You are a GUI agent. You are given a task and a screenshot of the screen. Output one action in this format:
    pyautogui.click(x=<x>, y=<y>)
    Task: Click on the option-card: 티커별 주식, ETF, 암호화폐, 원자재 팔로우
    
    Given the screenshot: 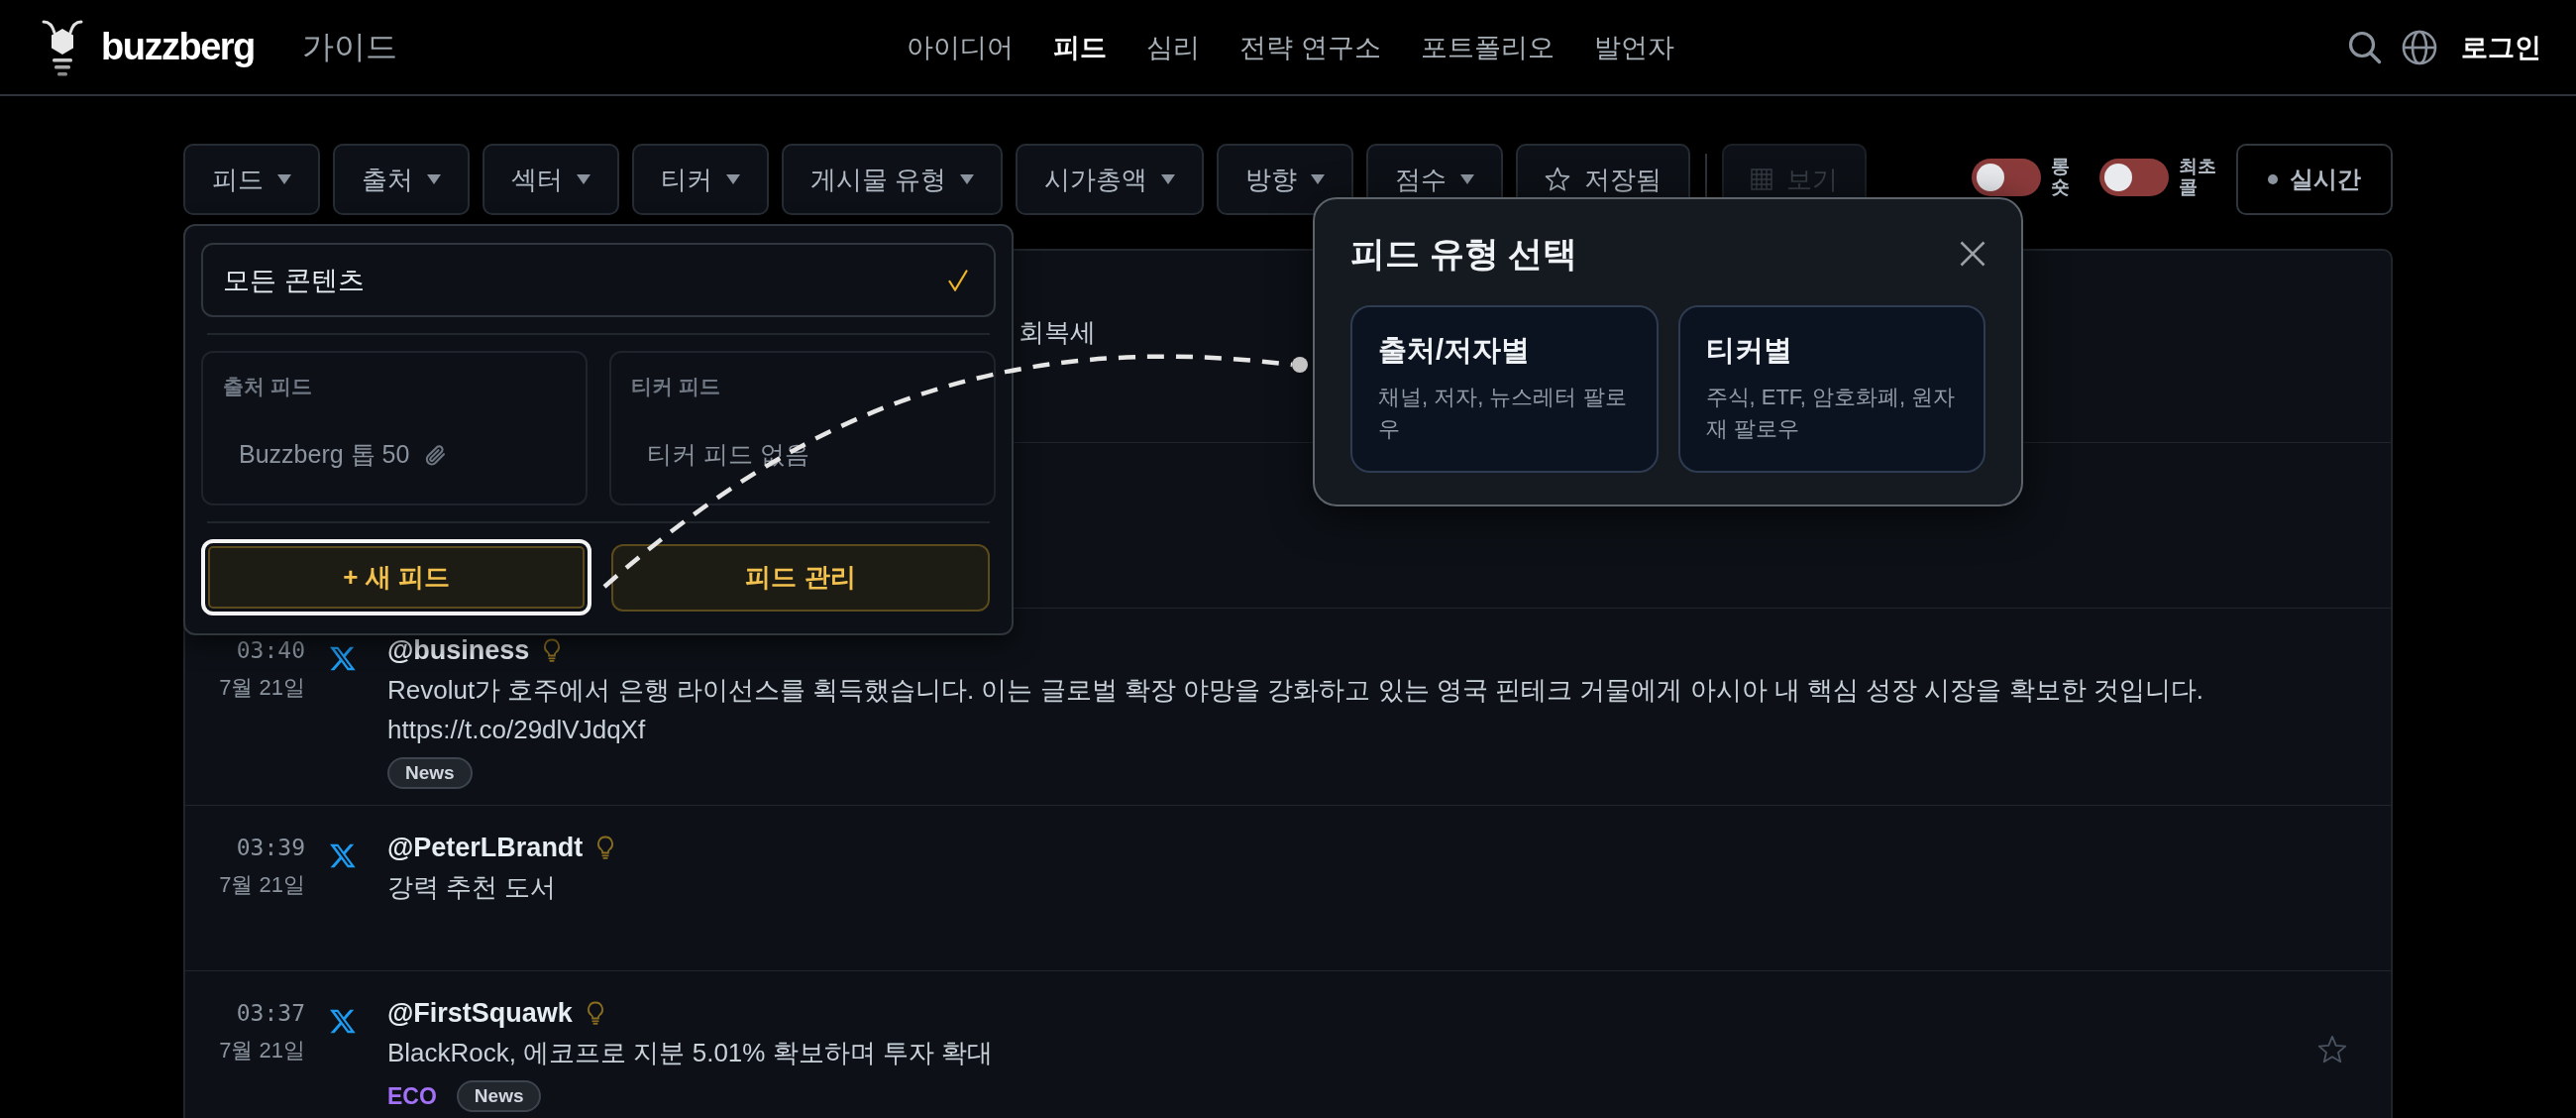 What is the action you would take?
    pyautogui.click(x=1831, y=389)
    